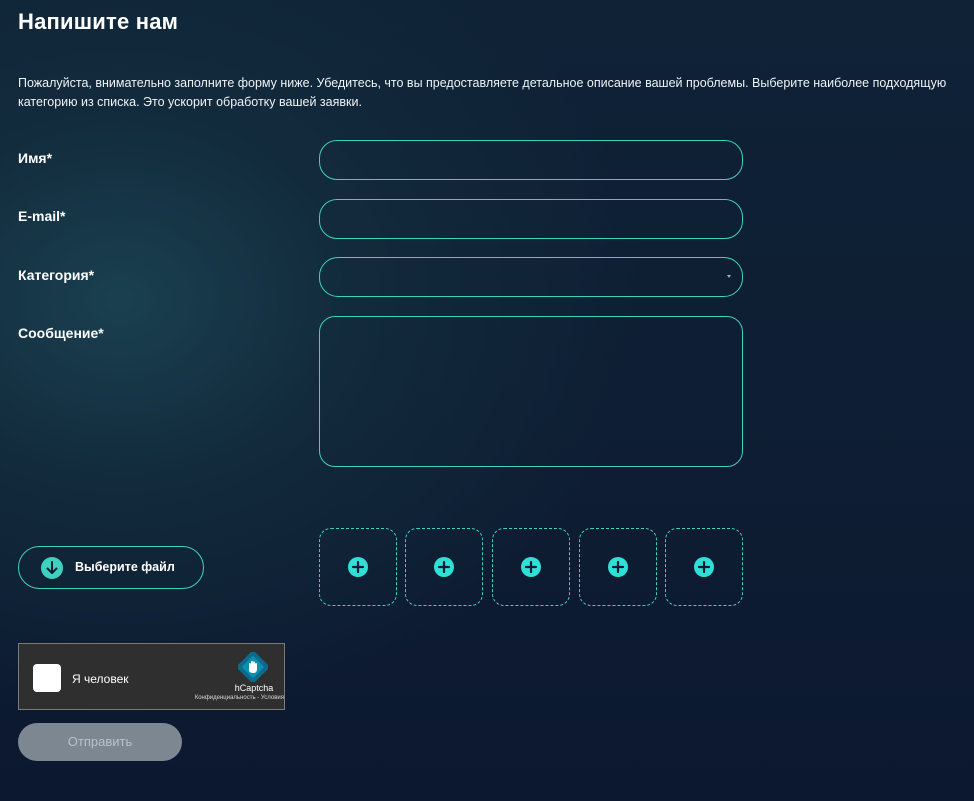 The height and width of the screenshot is (801, 974). Describe the element at coordinates (531, 277) in the screenshot. I see `category-select` at that location.